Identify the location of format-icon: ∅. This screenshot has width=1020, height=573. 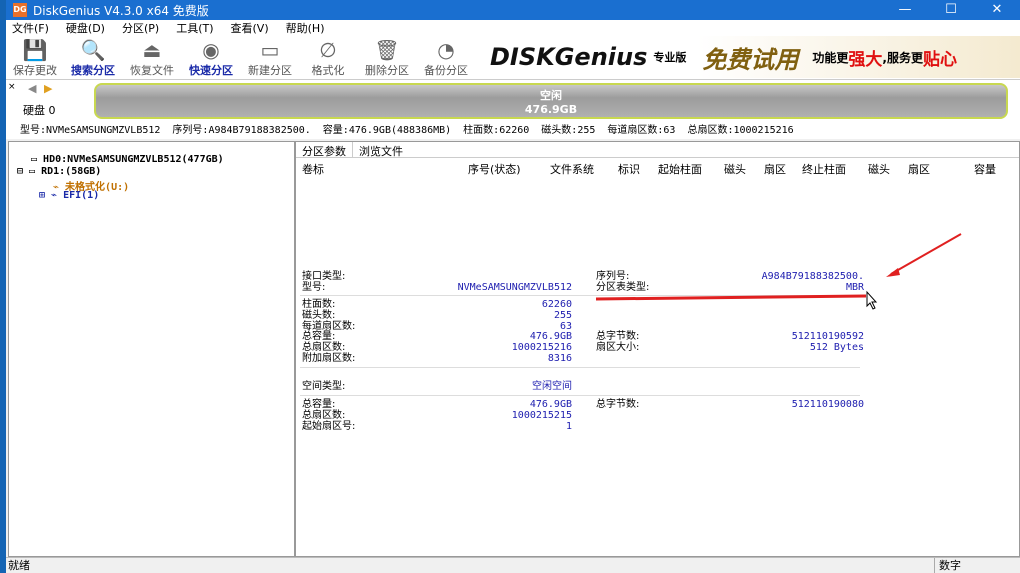
(328, 50).